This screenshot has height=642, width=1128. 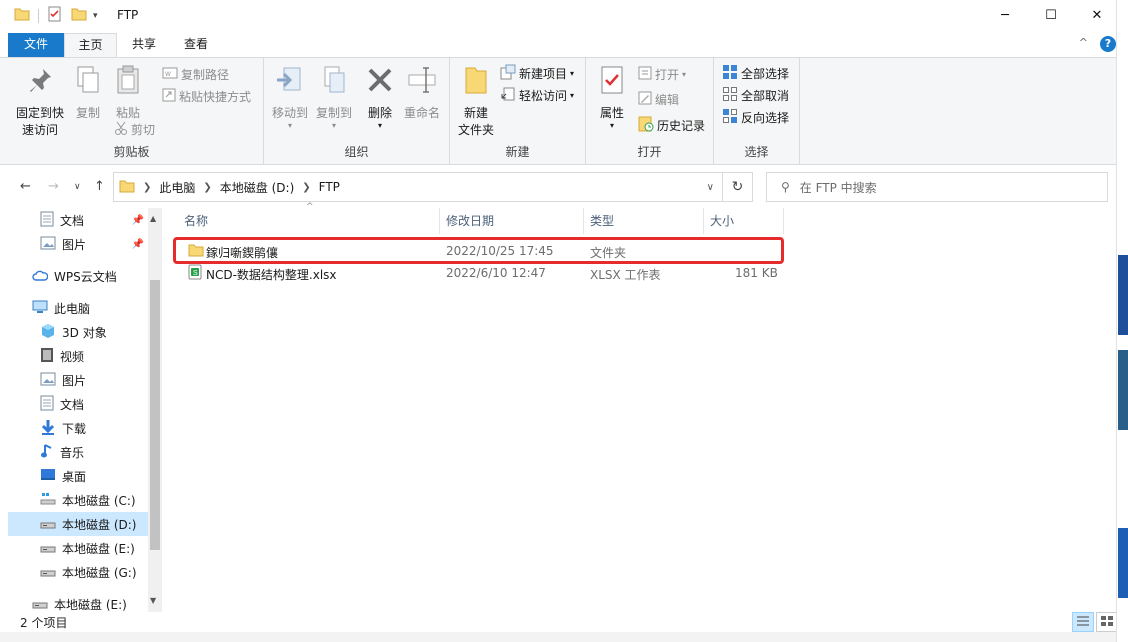 What do you see at coordinates (78, 220) in the screenshot?
I see `nav-item-documents-quick: 文档 📌` at bounding box center [78, 220].